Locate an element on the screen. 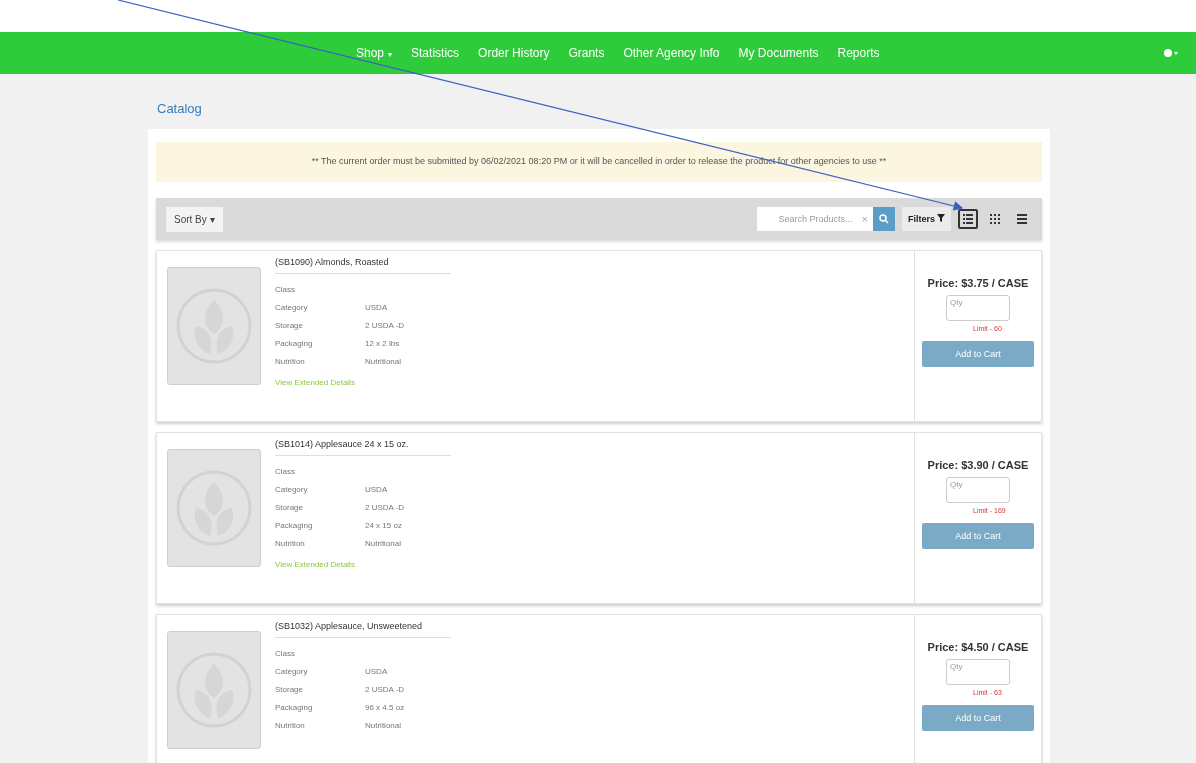  nav-link: Other Agency Info is located at coordinates (671, 53).